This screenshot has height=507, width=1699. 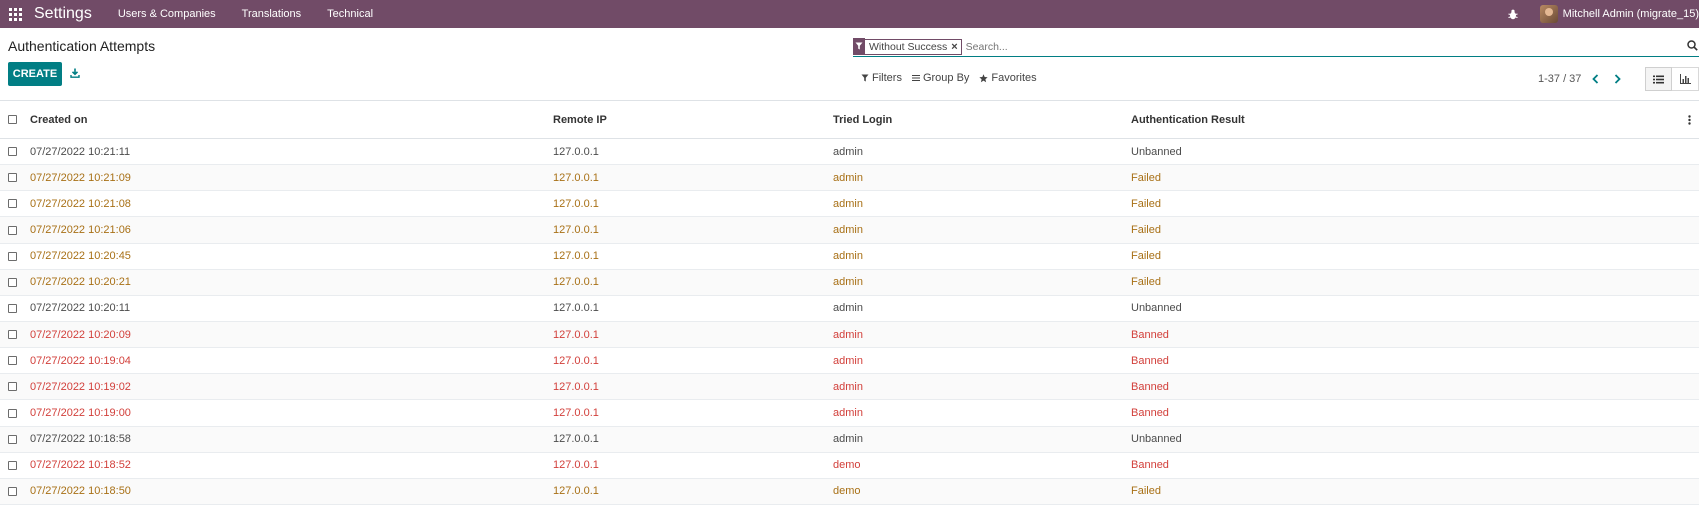 I want to click on search-input, so click(x=1332, y=46).